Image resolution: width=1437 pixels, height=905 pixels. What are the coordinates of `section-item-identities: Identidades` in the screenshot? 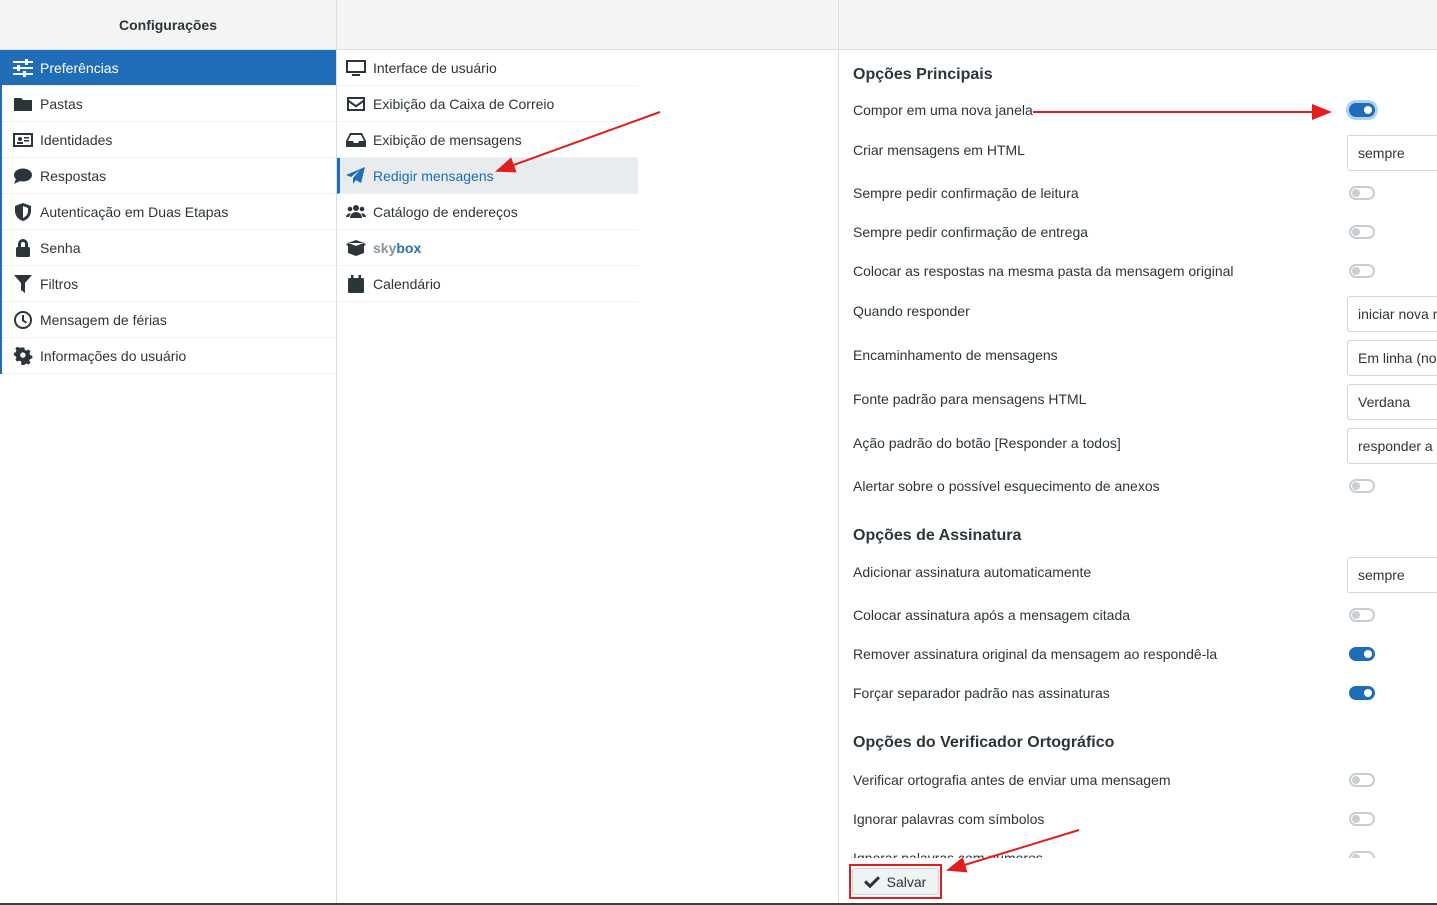 It's located at (169, 140).